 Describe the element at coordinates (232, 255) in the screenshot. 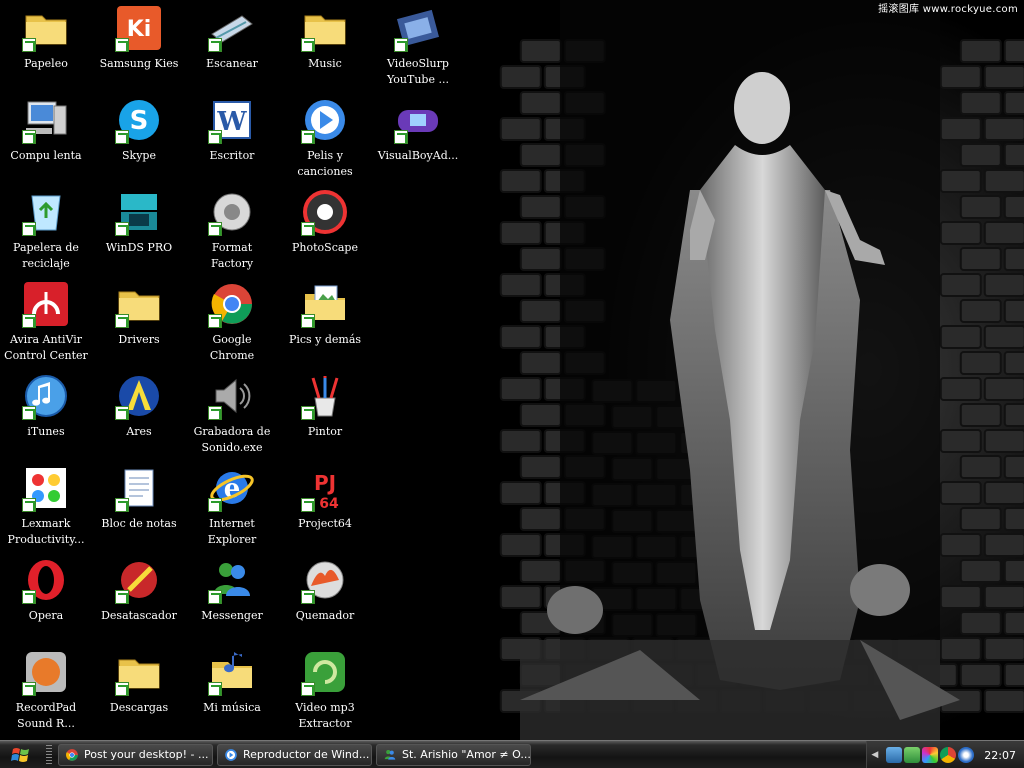

I see `desktop-shortcut-label: Format Factory` at that location.